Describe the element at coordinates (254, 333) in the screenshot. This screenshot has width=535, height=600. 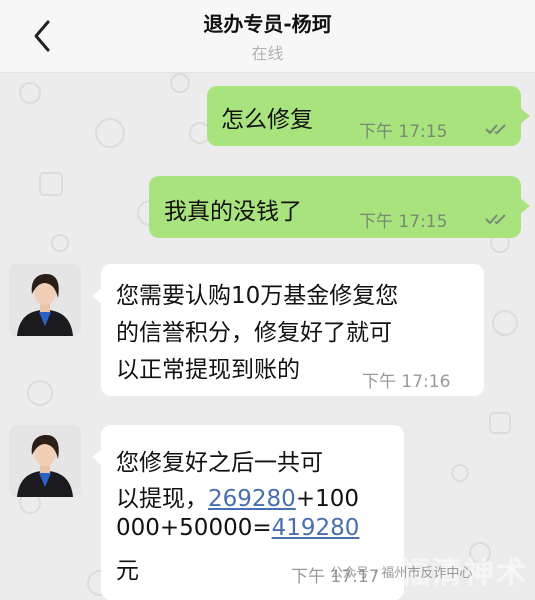
I see `message-line: 的信誉积分，修复好了就可` at that location.